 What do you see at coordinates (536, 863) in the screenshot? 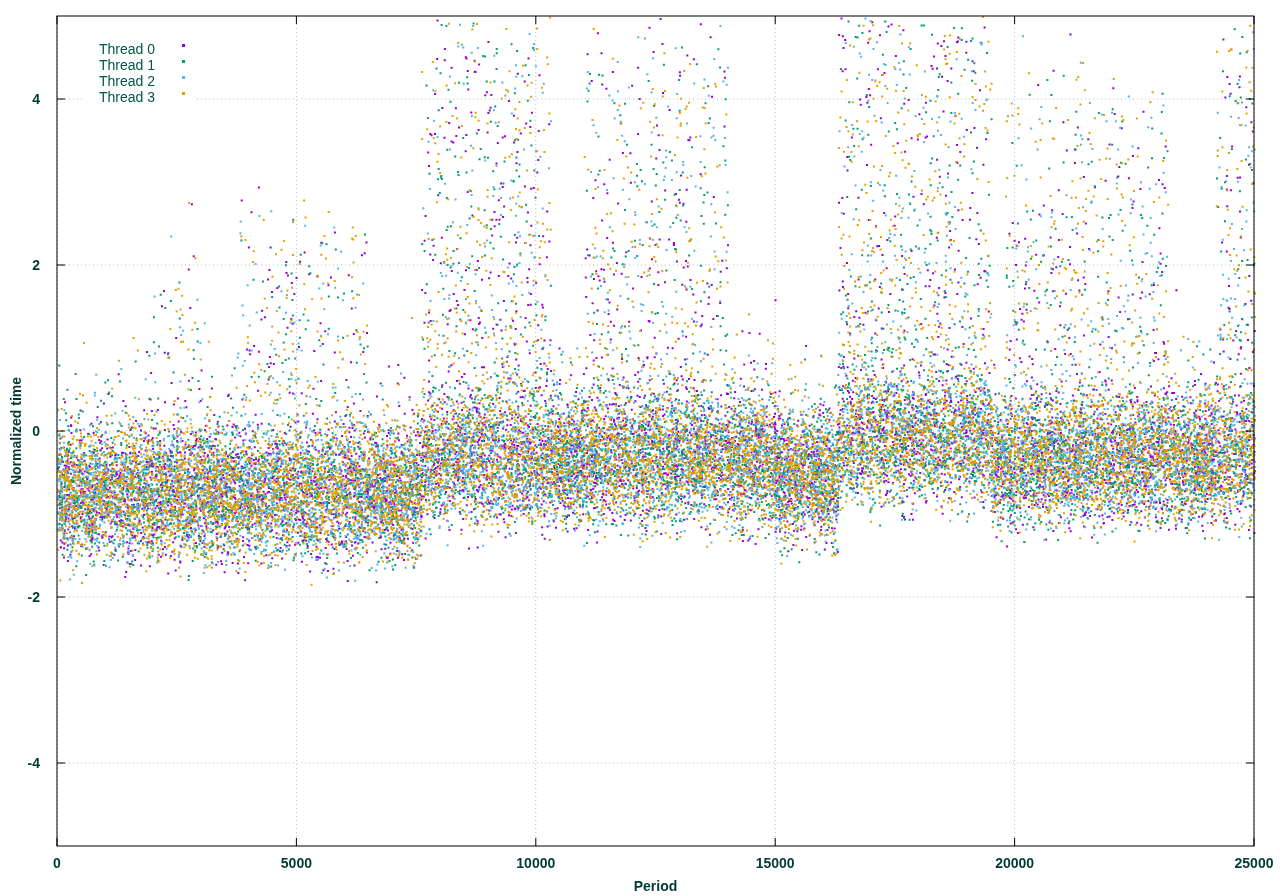
I see `tick-label: 10000` at bounding box center [536, 863].